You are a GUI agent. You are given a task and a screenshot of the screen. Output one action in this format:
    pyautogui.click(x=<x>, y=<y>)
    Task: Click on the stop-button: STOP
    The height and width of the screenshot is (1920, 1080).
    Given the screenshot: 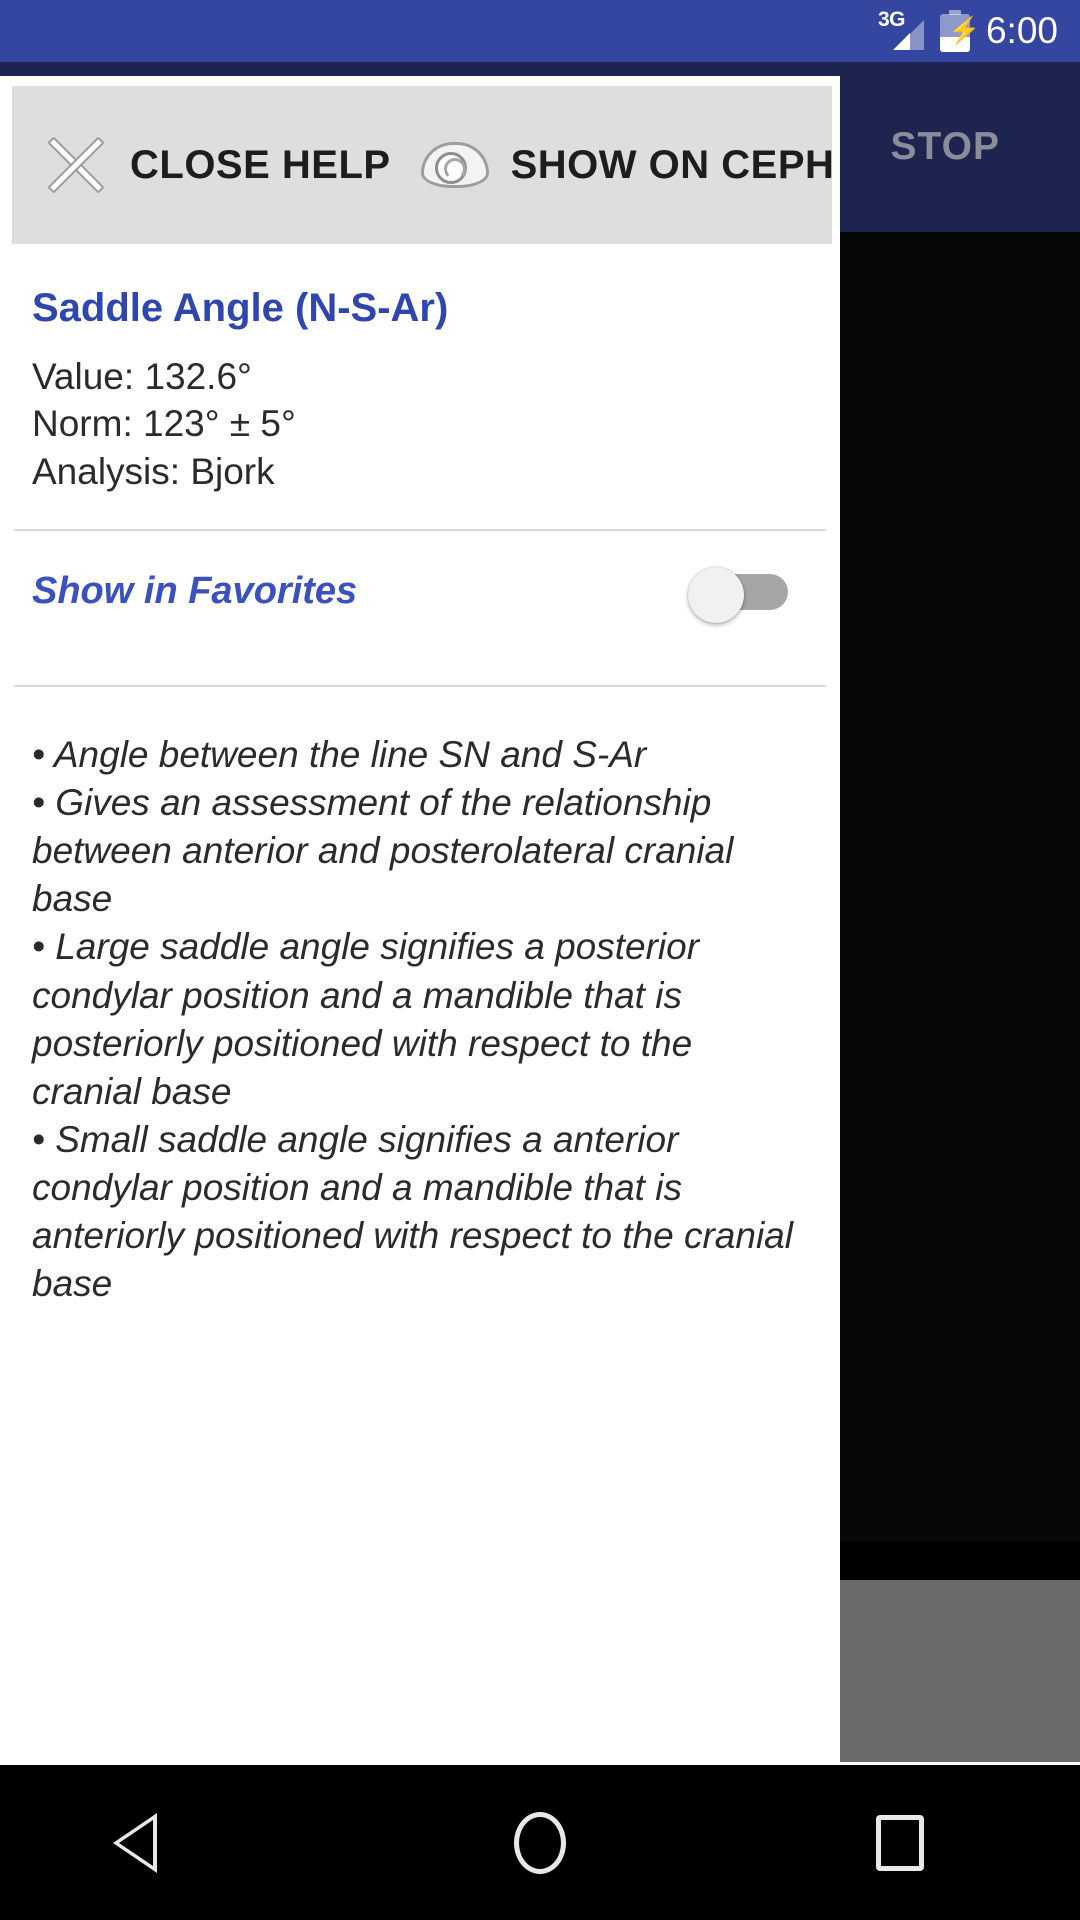 What is the action you would take?
    pyautogui.click(x=945, y=147)
    